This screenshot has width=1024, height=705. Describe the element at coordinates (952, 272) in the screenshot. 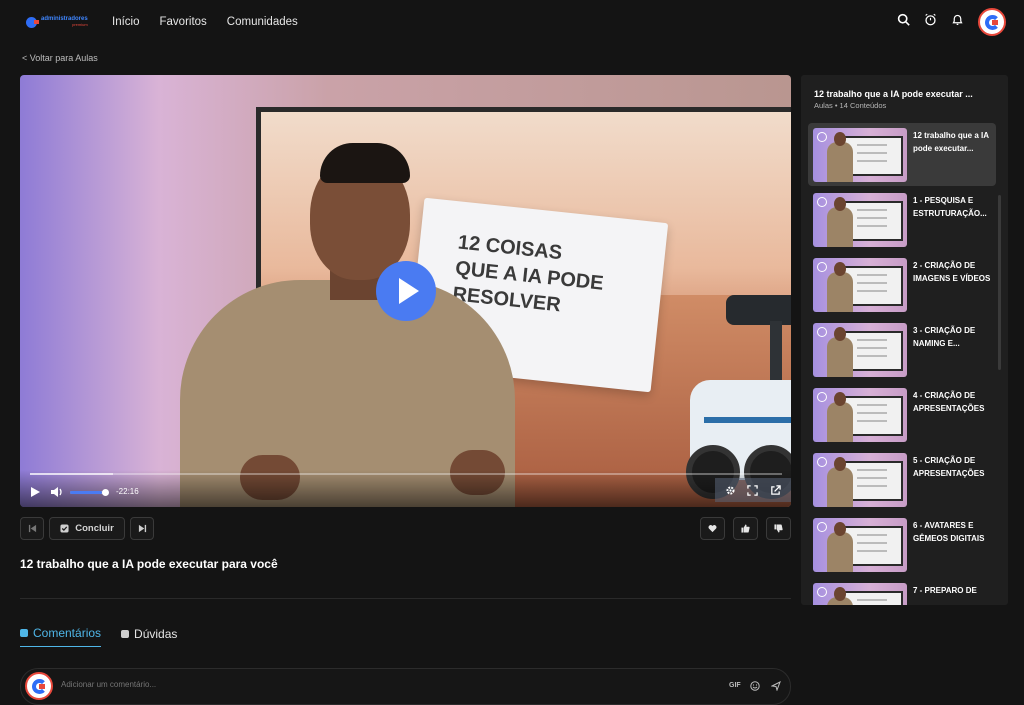

I see `playlist-item-label: 2 - CRIAÇÃO DE IMAGENS E VÍDEOS` at that location.